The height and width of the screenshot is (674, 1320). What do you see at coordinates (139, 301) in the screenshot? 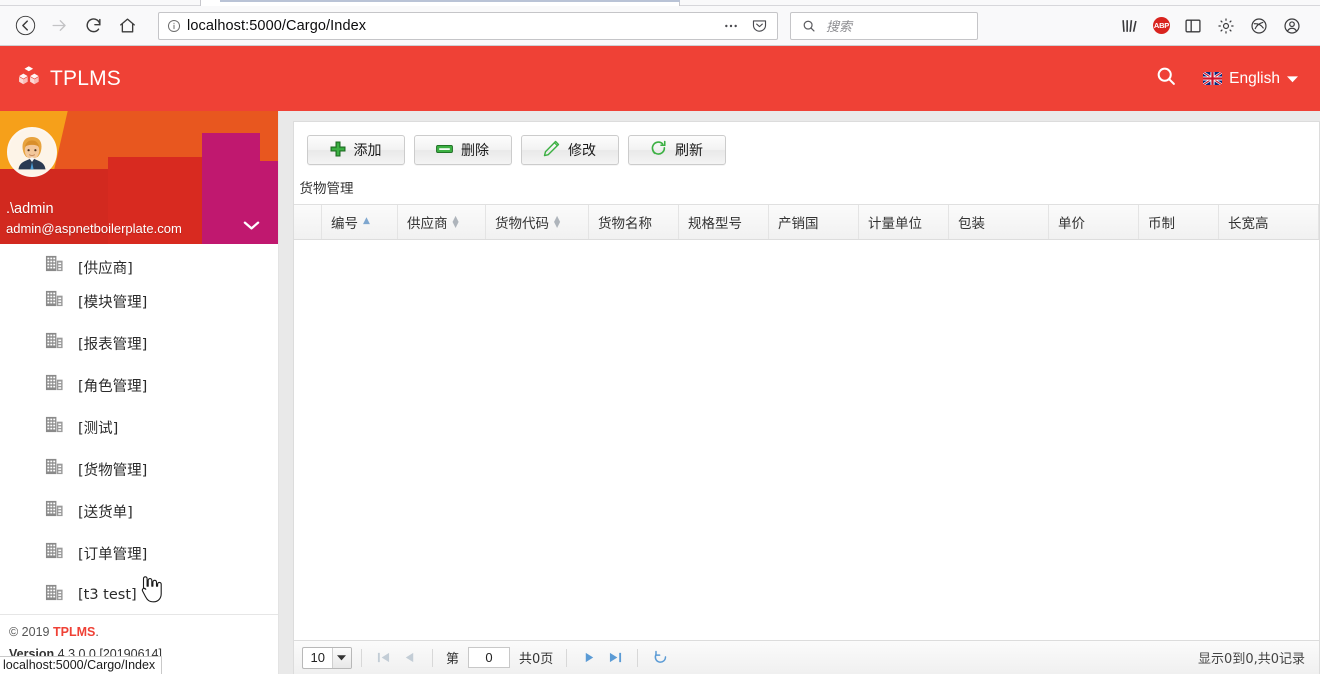
I see `sidebar-item-1: [模块管理]` at bounding box center [139, 301].